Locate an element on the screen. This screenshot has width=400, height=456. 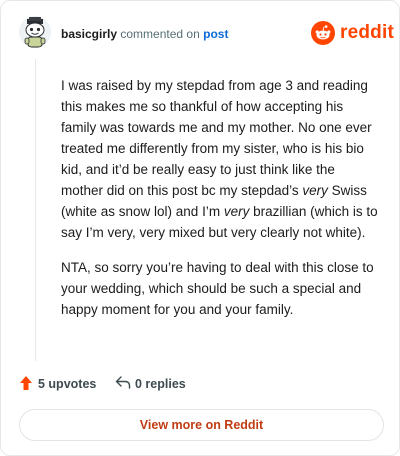
thread-line is located at coordinates (35, 210).